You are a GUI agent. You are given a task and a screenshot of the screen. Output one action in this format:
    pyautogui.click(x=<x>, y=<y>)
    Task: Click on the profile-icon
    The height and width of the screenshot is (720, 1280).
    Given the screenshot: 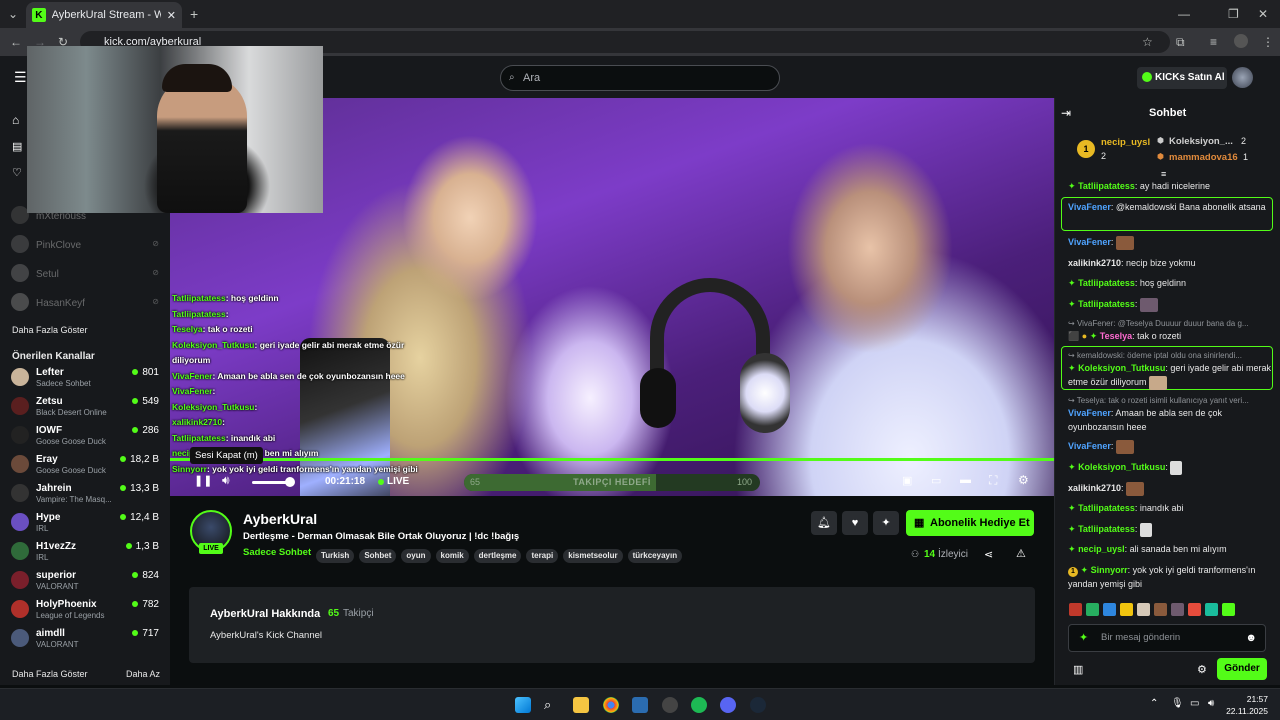 What is the action you would take?
    pyautogui.click(x=1241, y=41)
    